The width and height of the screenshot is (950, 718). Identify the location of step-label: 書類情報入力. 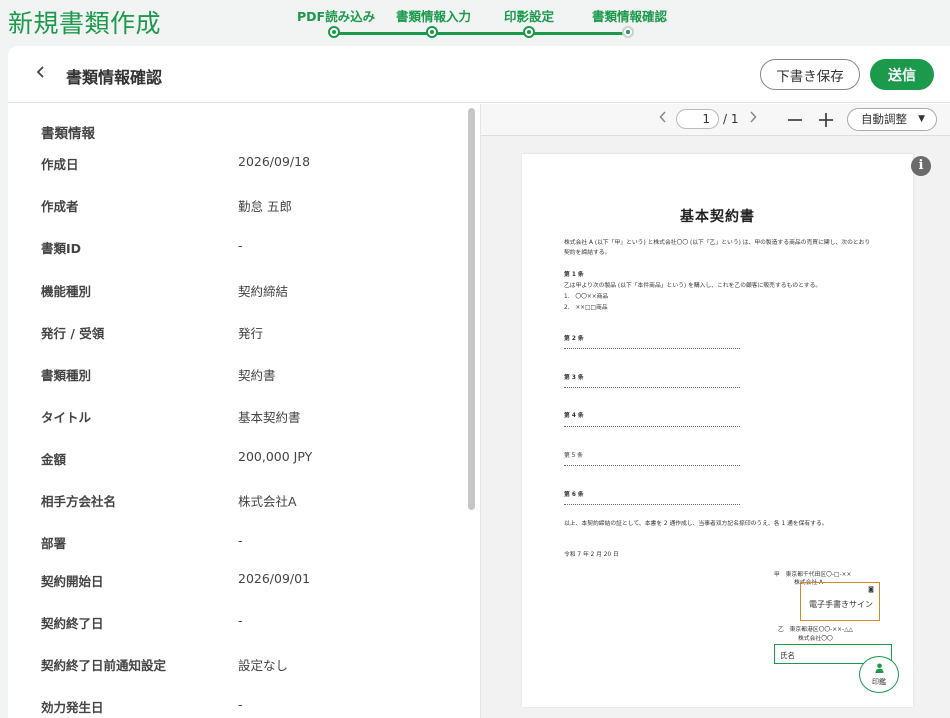
(434, 16).